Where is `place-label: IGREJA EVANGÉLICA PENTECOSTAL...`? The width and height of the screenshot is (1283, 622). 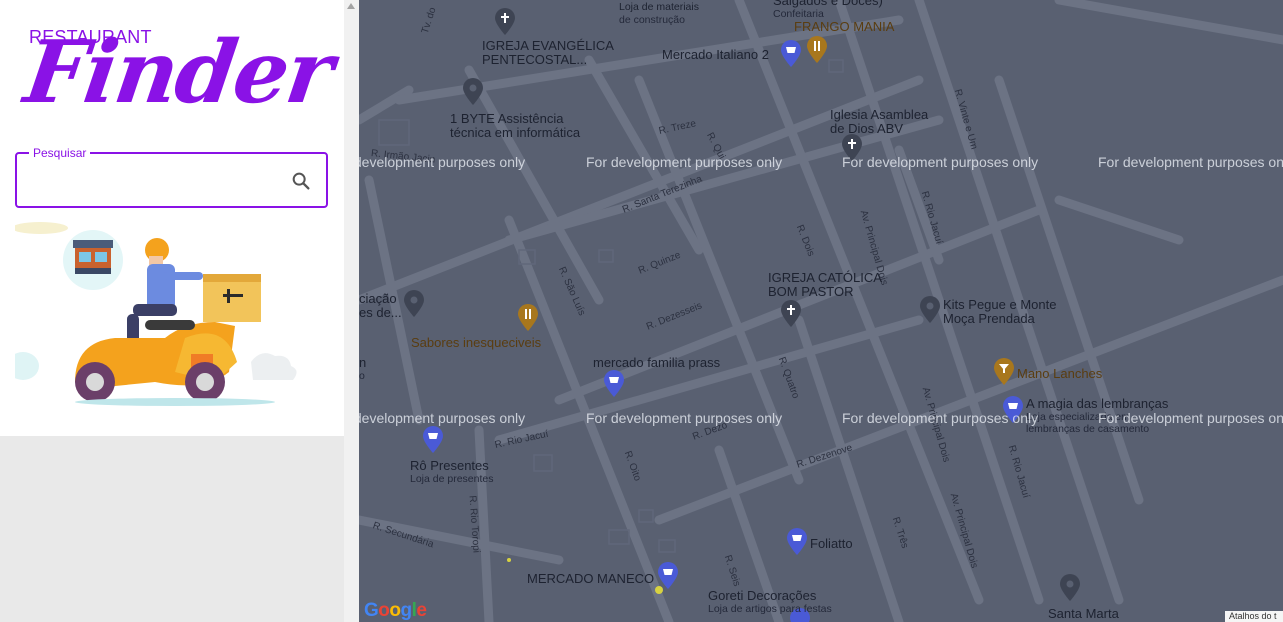 place-label: IGREJA EVANGÉLICA PENTECOSTAL... is located at coordinates (548, 53).